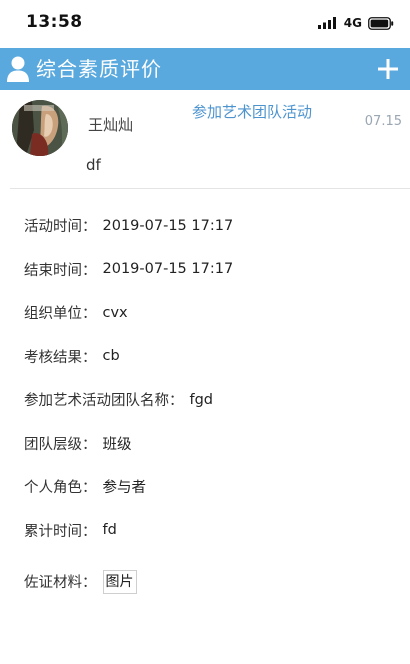 This screenshot has height=664, width=410. I want to click on detail-row-organizer: 组织单位： cvx, so click(209, 313).